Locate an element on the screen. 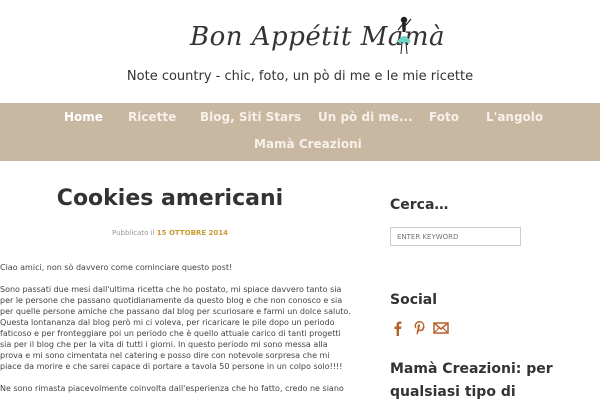 This screenshot has height=400, width=600. mama-creazioni-heading: Mamà Creazioni: per qualsiasi tipo di is located at coordinates (471, 380).